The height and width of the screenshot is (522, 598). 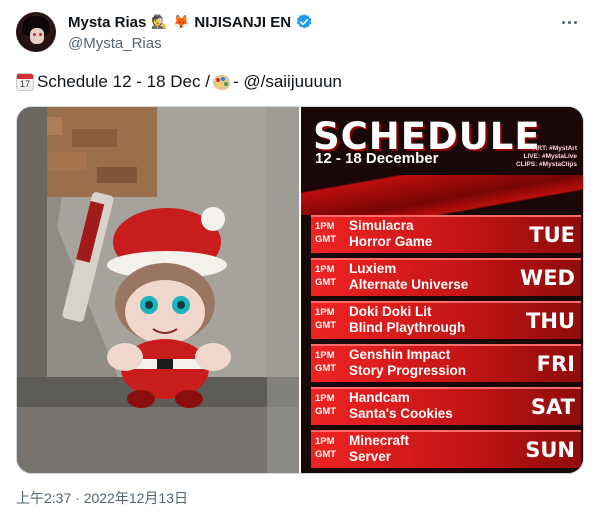 I want to click on schedule-subtitle: 12 - 18 December, so click(x=377, y=158).